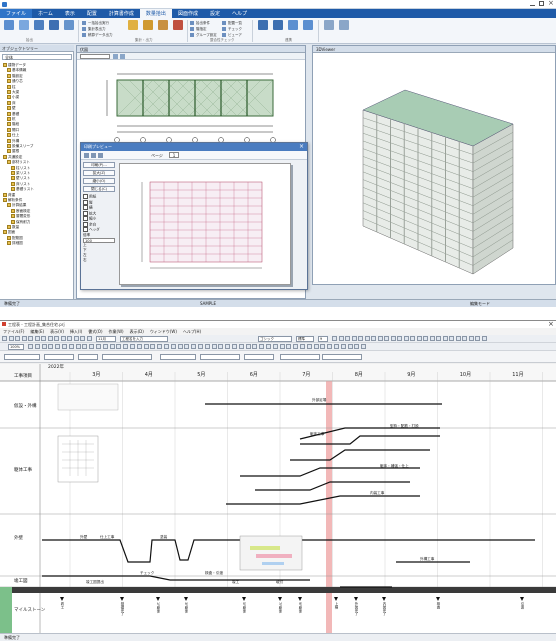 This screenshot has height=641, width=556. What do you see at coordinates (301, 147) in the screenshot?
I see `dialog-close-icon: ×` at bounding box center [301, 147].